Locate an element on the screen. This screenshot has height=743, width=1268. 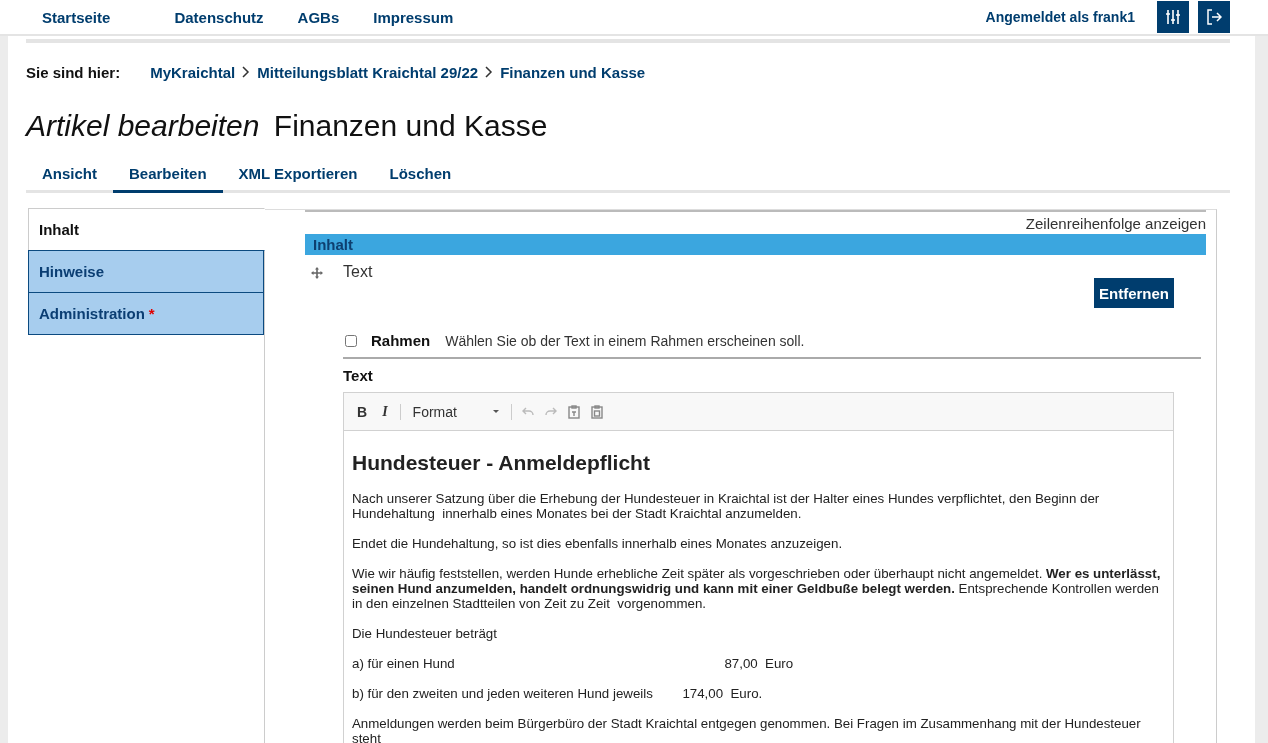
remove-button: Entfernen is located at coordinates (1134, 293).